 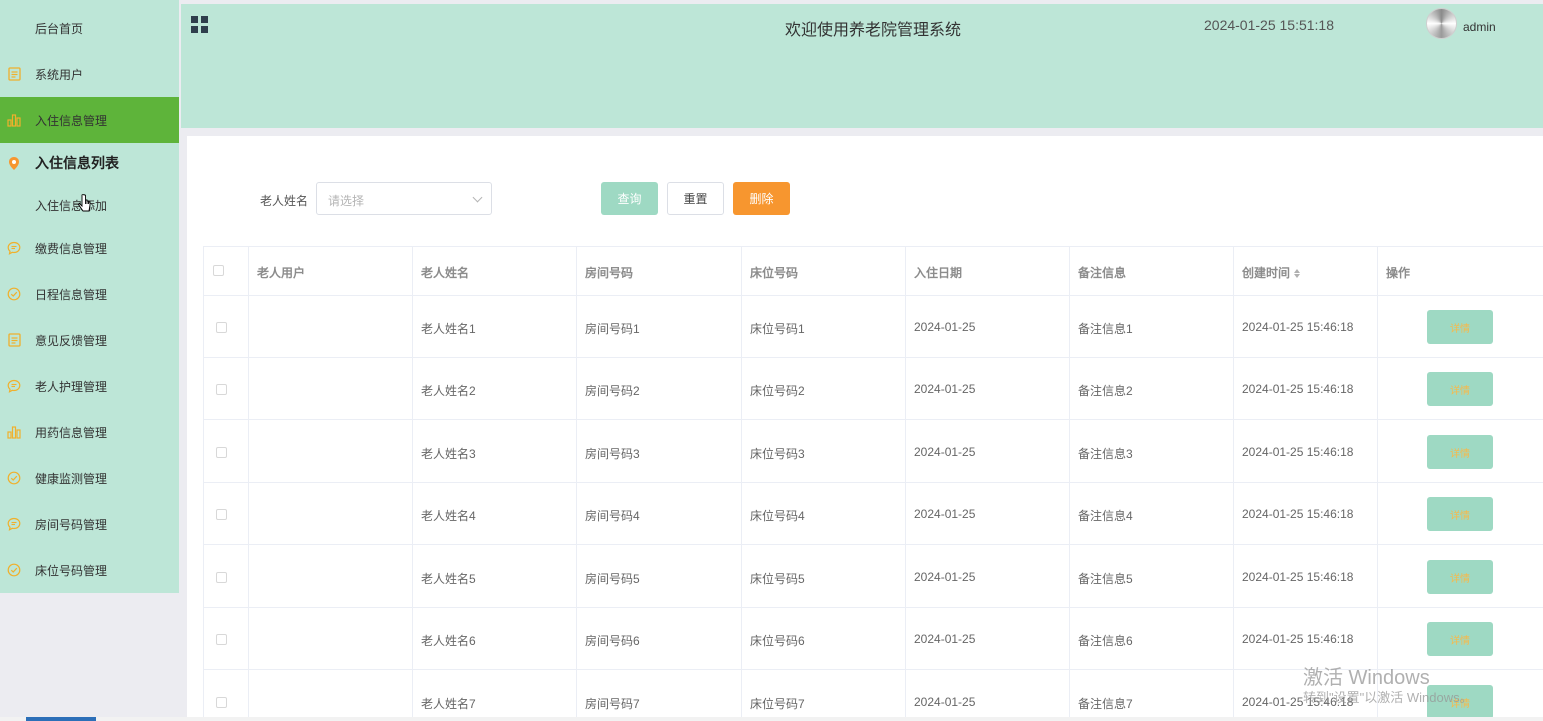 What do you see at coordinates (612, 329) in the screenshot?
I see `cell-room: 房间号码1` at bounding box center [612, 329].